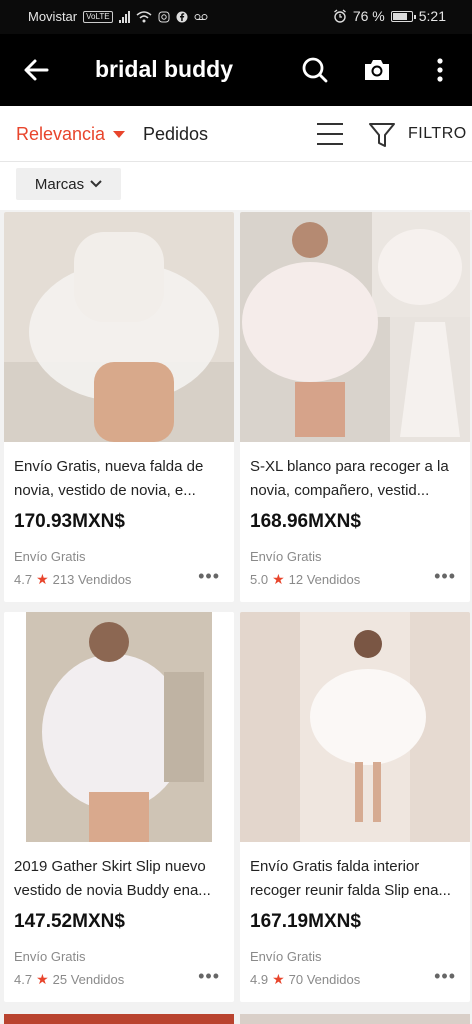 This screenshot has height=1024, width=472. I want to click on product-meta: 4.7 ★ 25 Vendidos, so click(69, 979).